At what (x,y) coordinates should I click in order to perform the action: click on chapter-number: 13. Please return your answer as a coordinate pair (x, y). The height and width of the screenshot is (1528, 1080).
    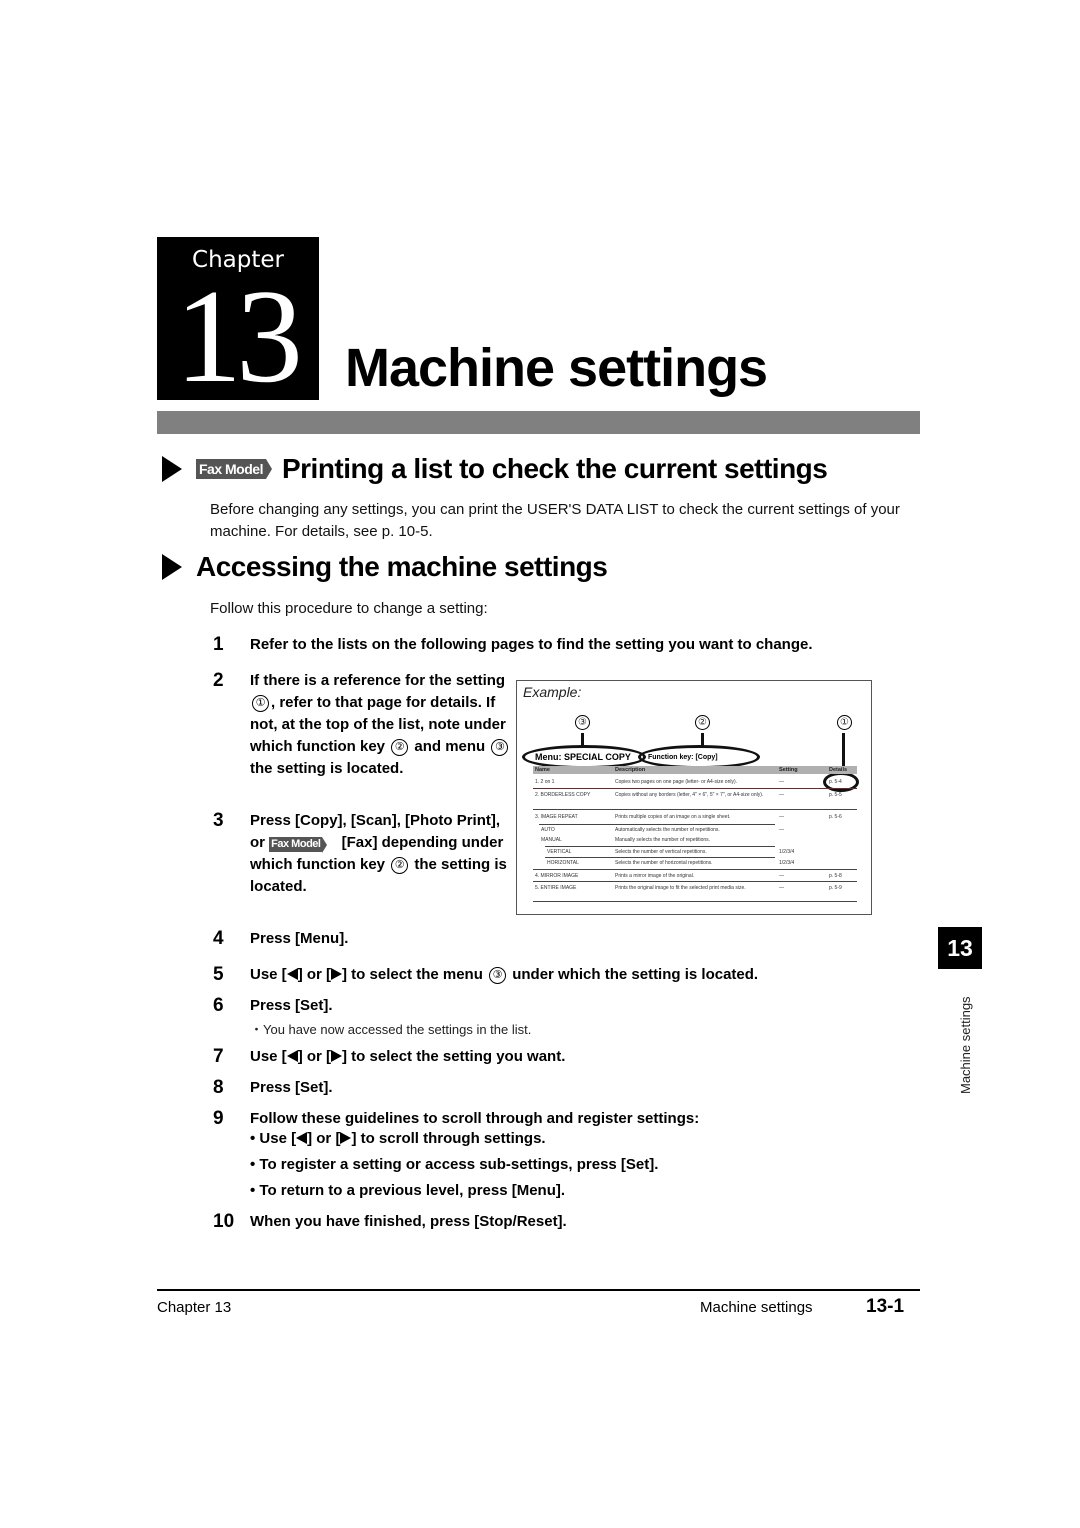
    Looking at the image, I should click on (239, 336).